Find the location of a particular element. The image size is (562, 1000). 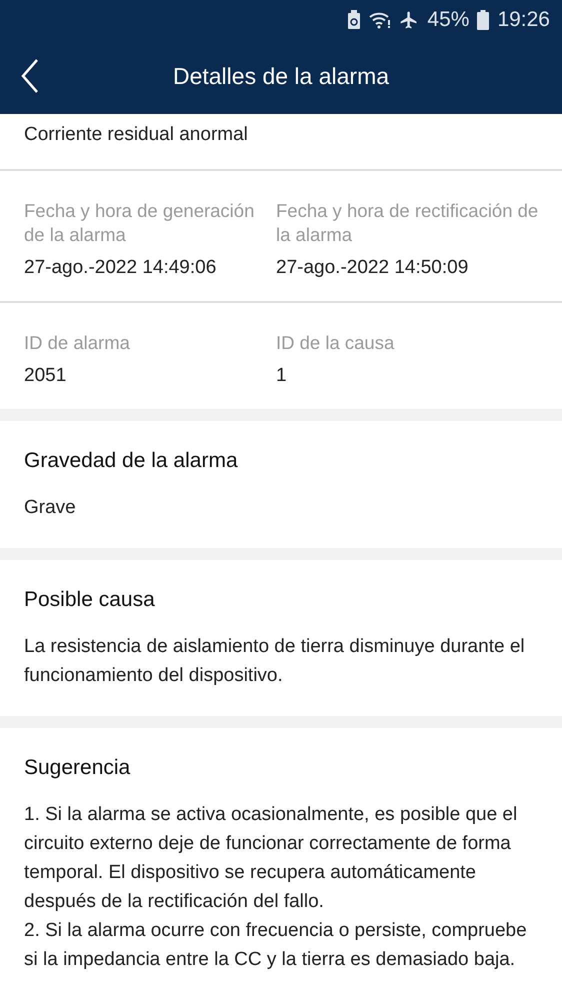

section-title: Posible causa is located at coordinates (90, 600).